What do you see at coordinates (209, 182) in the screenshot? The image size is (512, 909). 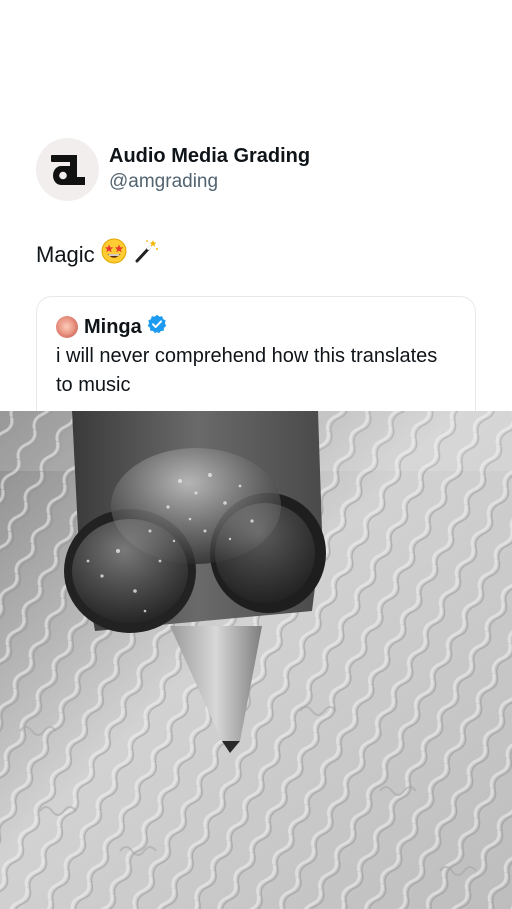 I see `author-handle: @amgrading` at bounding box center [209, 182].